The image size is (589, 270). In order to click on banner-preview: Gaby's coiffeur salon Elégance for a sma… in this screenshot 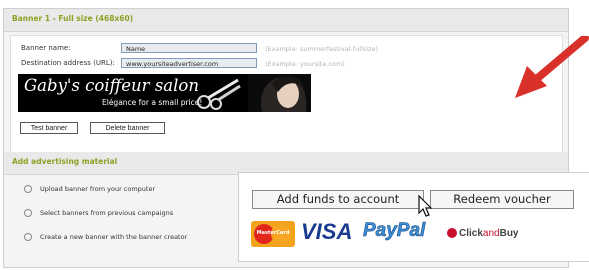, I will do `click(164, 93)`.